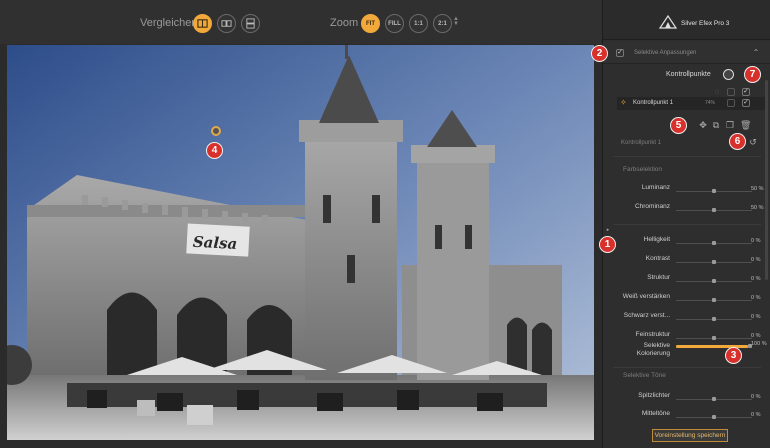 Image resolution: width=770 pixels, height=448 pixels. I want to click on slider-brightness: Helligkeit 0 %, so click(686, 243).